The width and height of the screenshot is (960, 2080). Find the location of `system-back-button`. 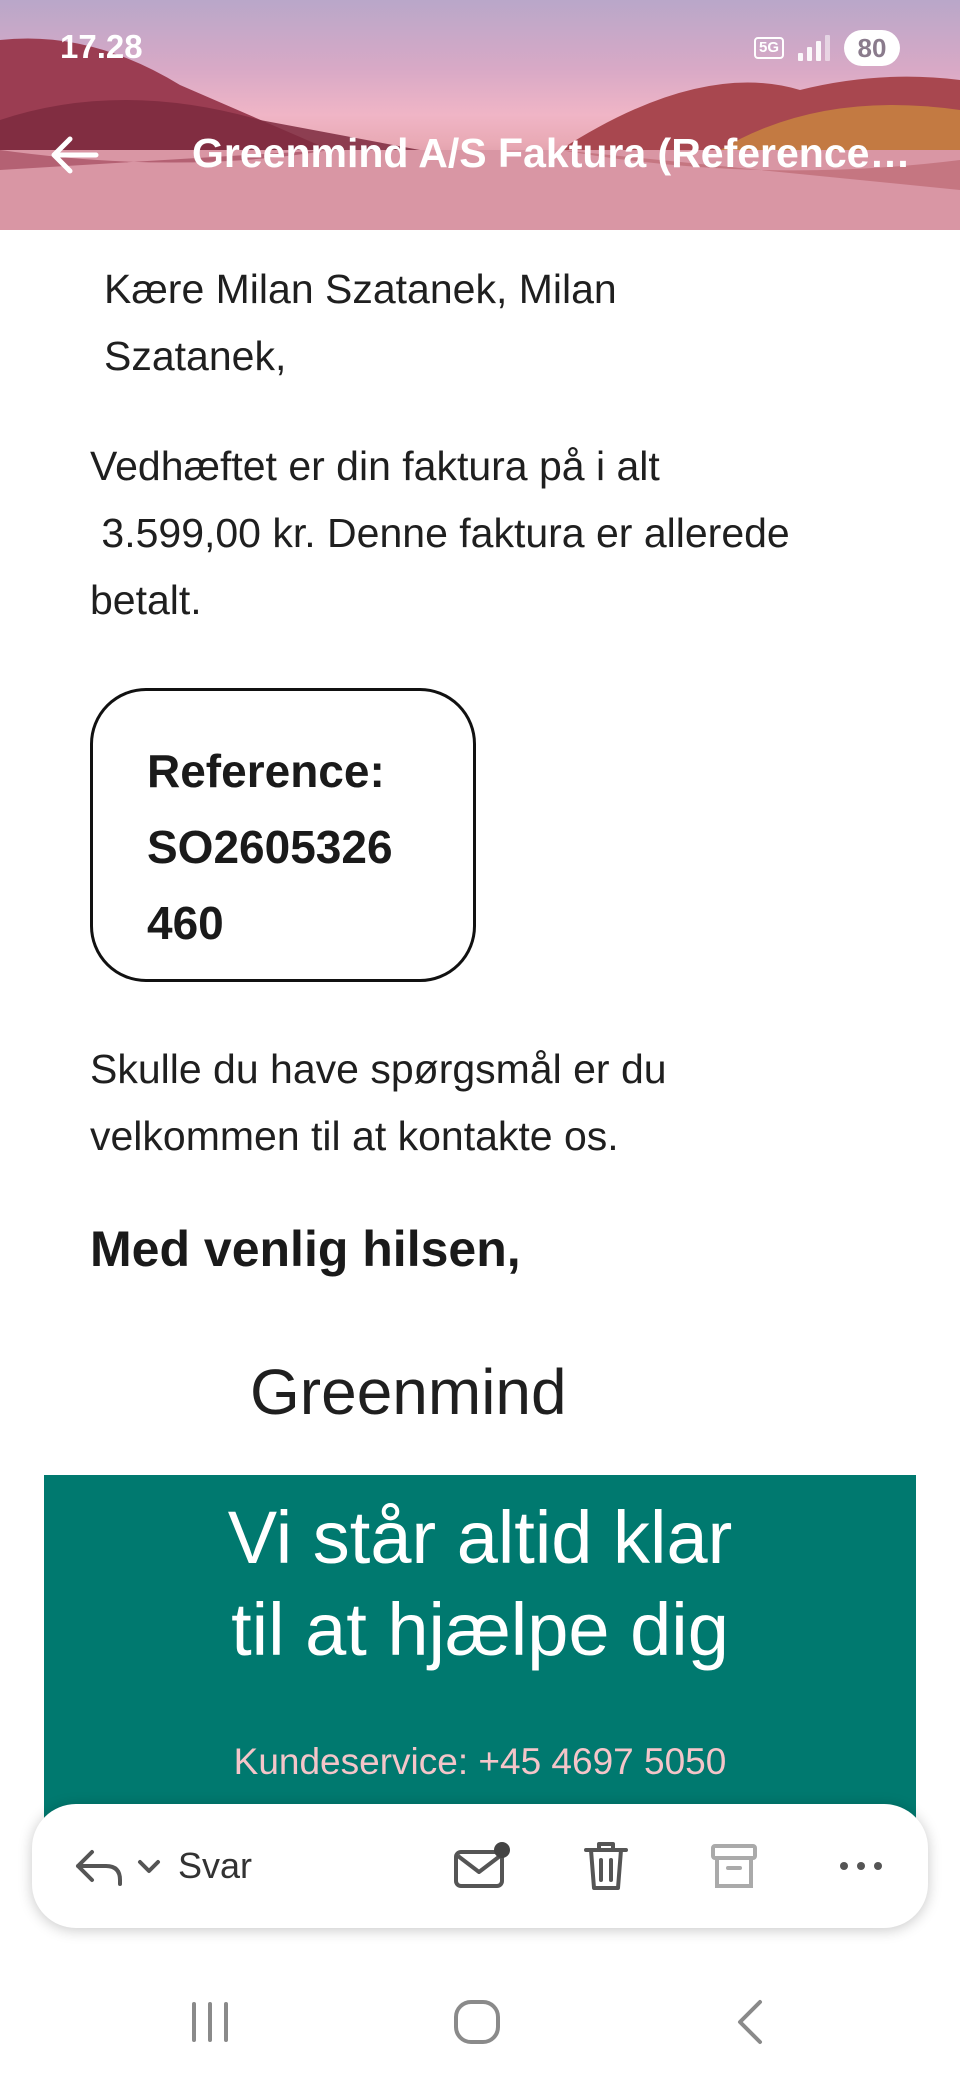

system-back-button is located at coordinates (748, 2022).